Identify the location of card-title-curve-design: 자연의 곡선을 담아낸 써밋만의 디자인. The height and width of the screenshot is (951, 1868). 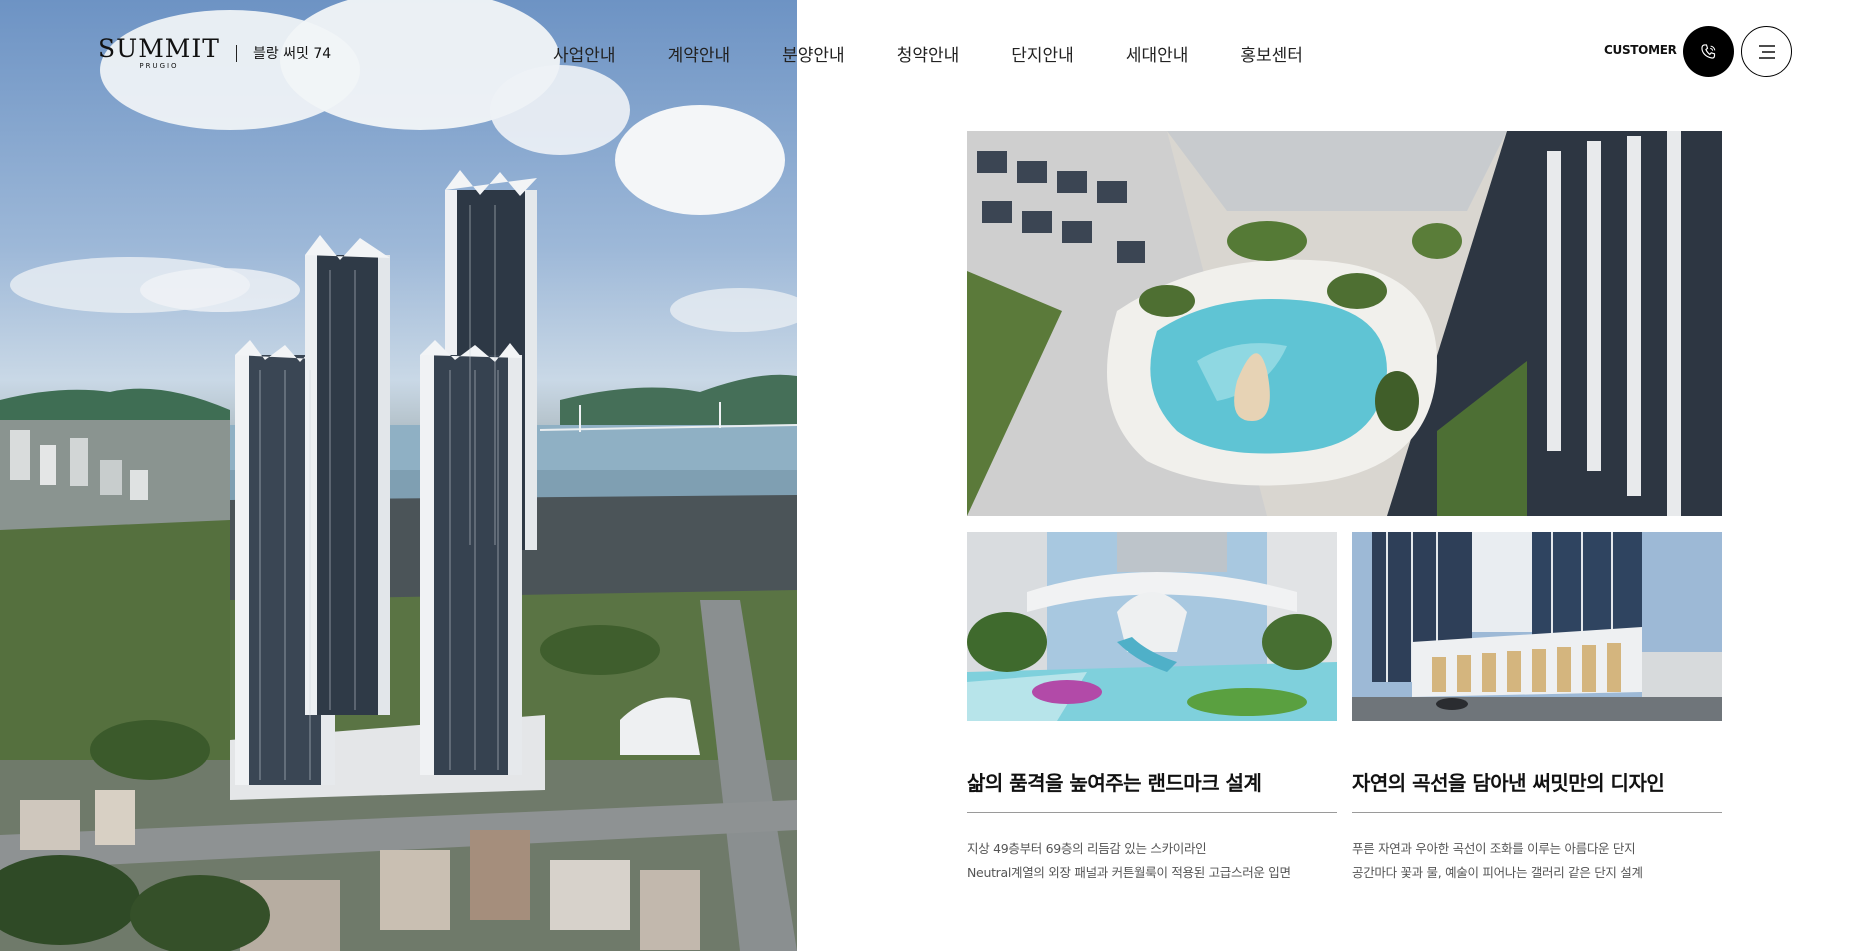
(1508, 783).